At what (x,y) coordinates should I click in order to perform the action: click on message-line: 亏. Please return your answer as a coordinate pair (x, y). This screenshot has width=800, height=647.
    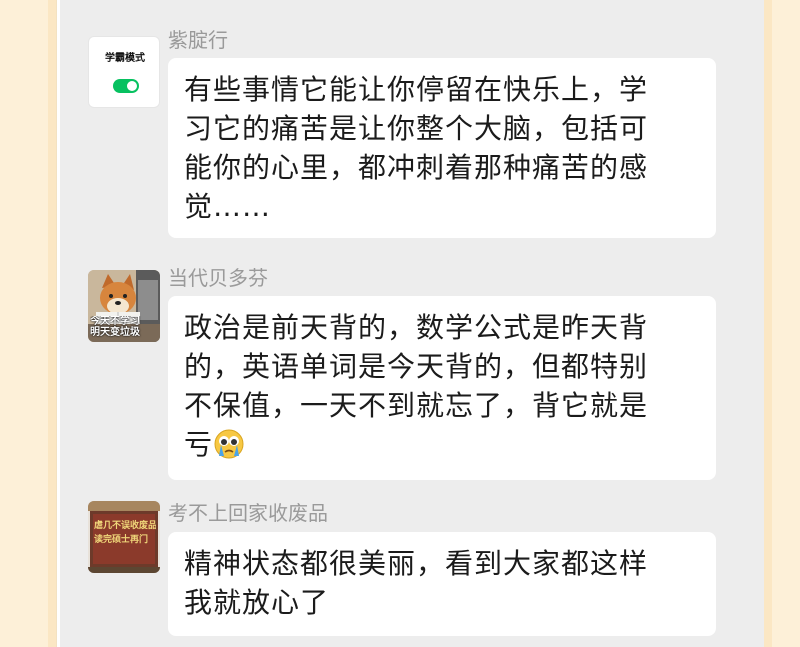
    Looking at the image, I should click on (199, 444).